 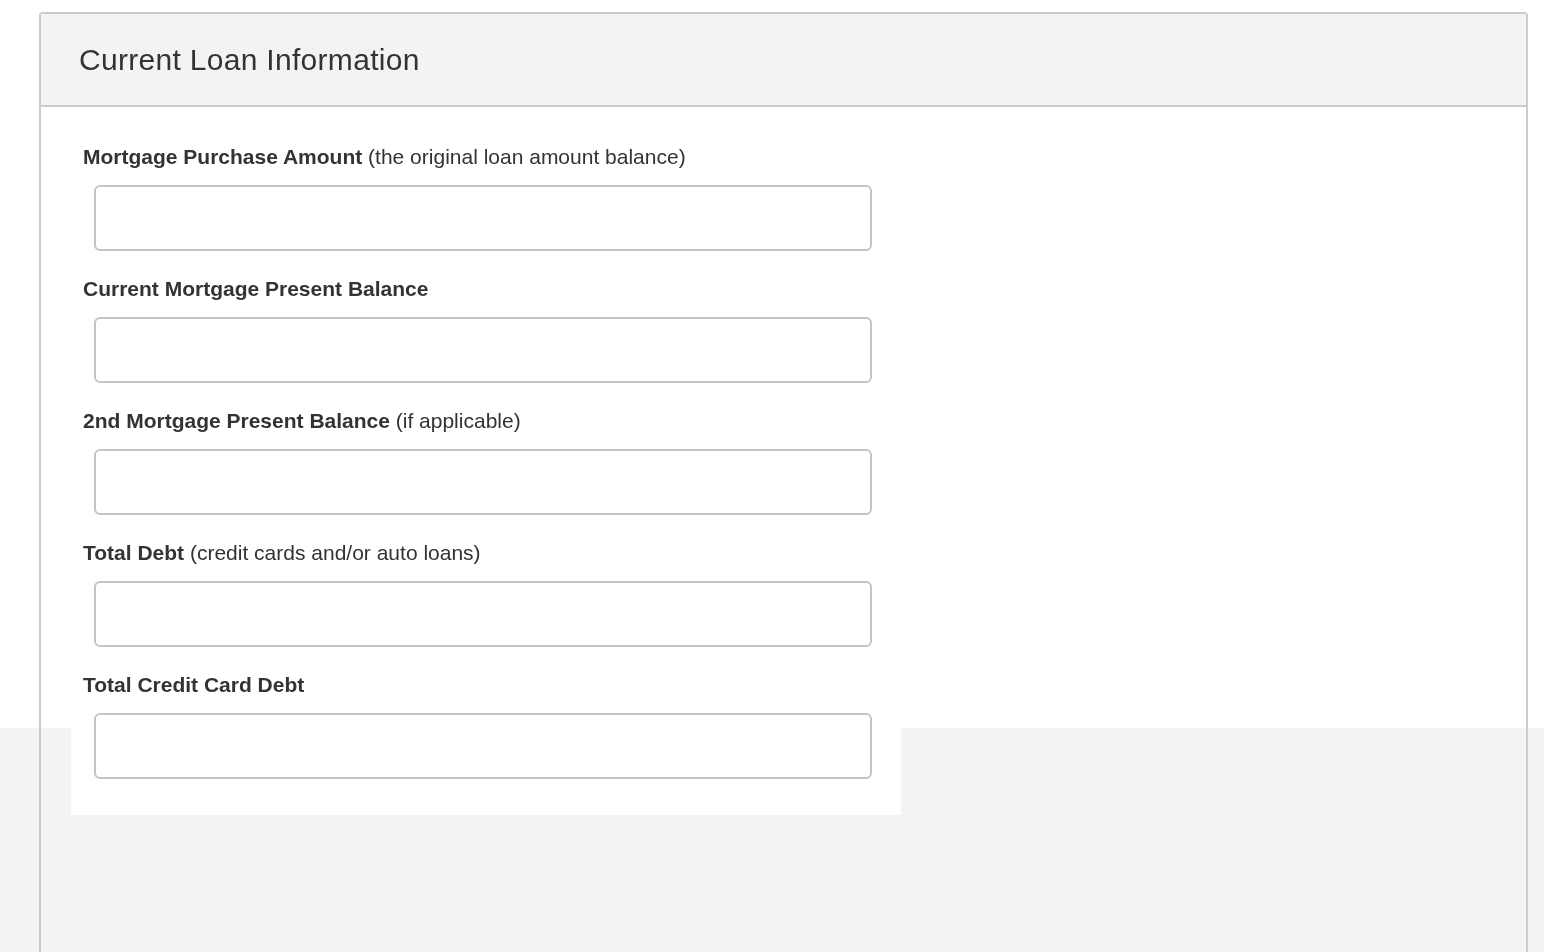 I want to click on field-label: Mortgage Purchase Amount (the original loan amount balance), so click(x=385, y=157).